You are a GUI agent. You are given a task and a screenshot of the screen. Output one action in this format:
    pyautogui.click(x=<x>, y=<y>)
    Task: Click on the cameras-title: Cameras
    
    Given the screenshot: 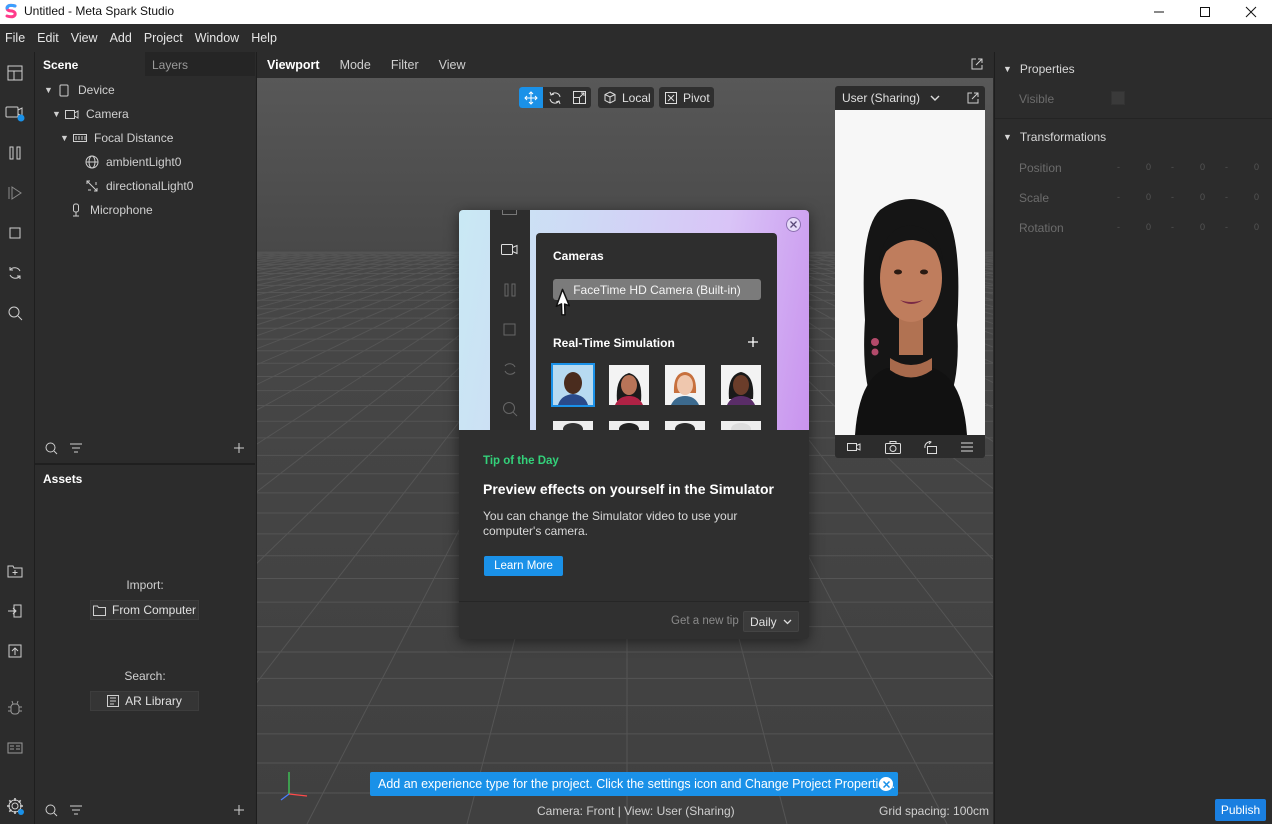 What is the action you would take?
    pyautogui.click(x=578, y=256)
    